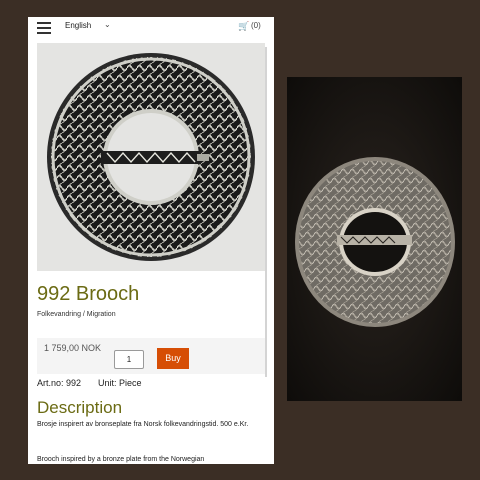 Image resolution: width=480 pixels, height=480 pixels. I want to click on description-heading: Description, so click(80, 407).